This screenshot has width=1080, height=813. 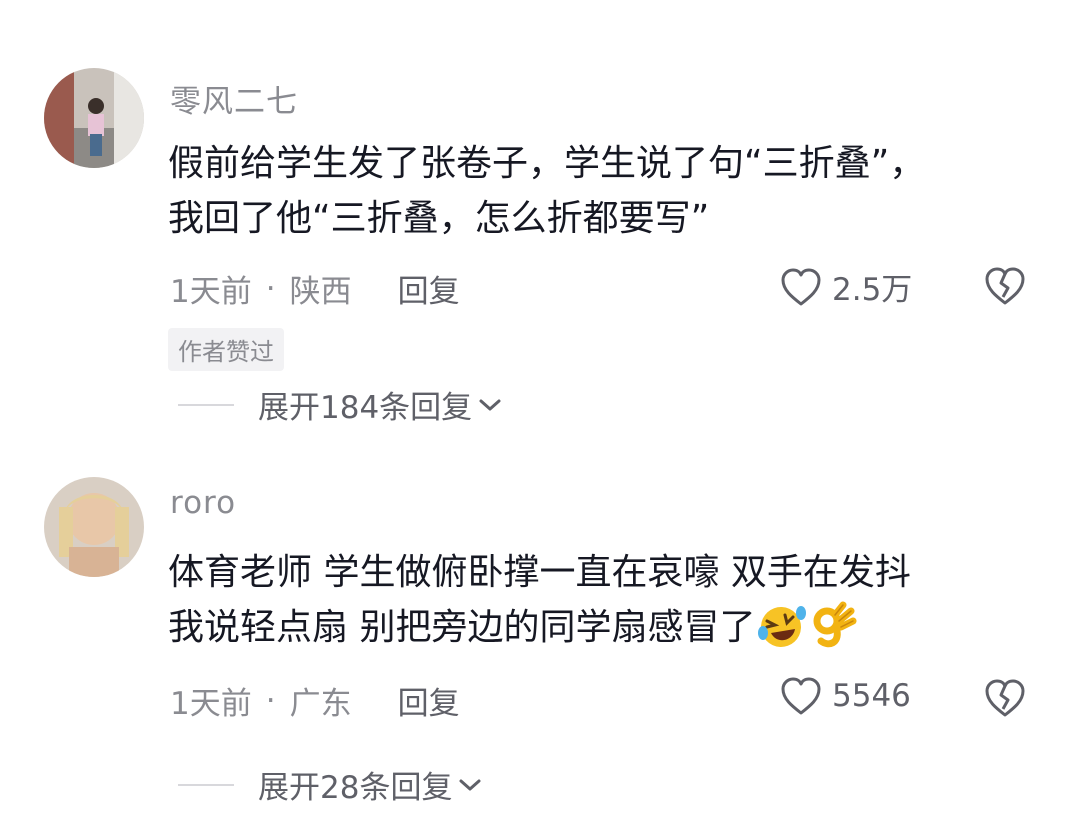 What do you see at coordinates (547, 163) in the screenshot?
I see `comment-text-line: 假前给学生发了张卷子，学生说了句“三折叠”，` at bounding box center [547, 163].